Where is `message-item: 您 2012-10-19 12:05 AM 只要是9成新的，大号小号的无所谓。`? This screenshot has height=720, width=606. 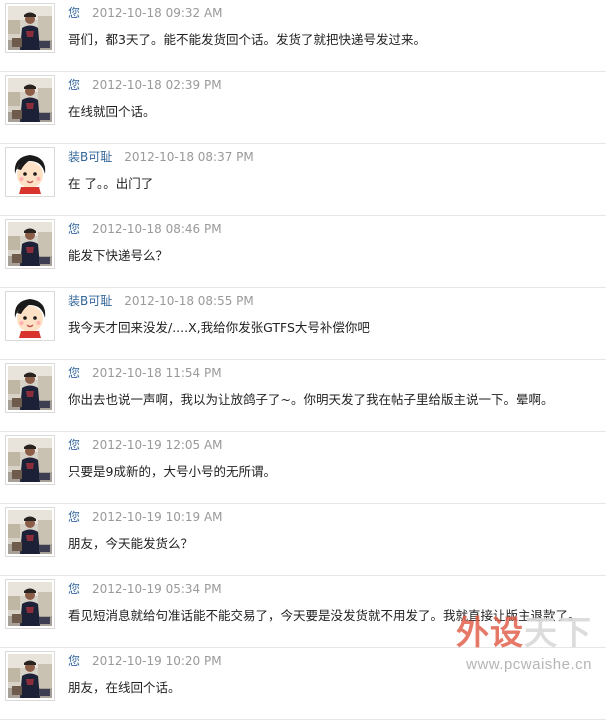 message-item: 您 2012-10-19 12:05 AM 只要是9成新的，大号小号的无所谓。 is located at coordinates (303, 468).